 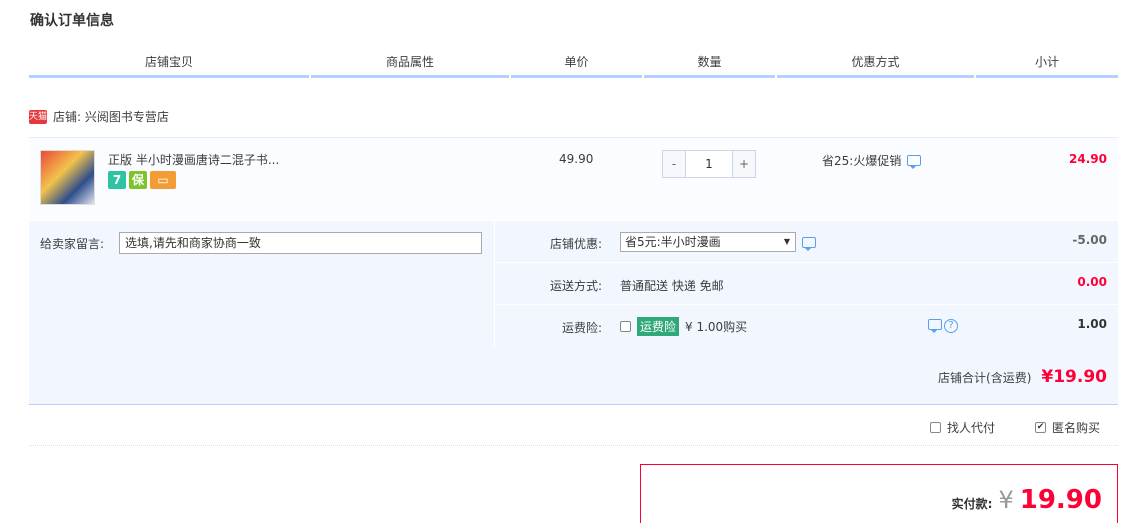 What do you see at coordinates (625, 326) in the screenshot?
I see `insurance-checkbox` at bounding box center [625, 326].